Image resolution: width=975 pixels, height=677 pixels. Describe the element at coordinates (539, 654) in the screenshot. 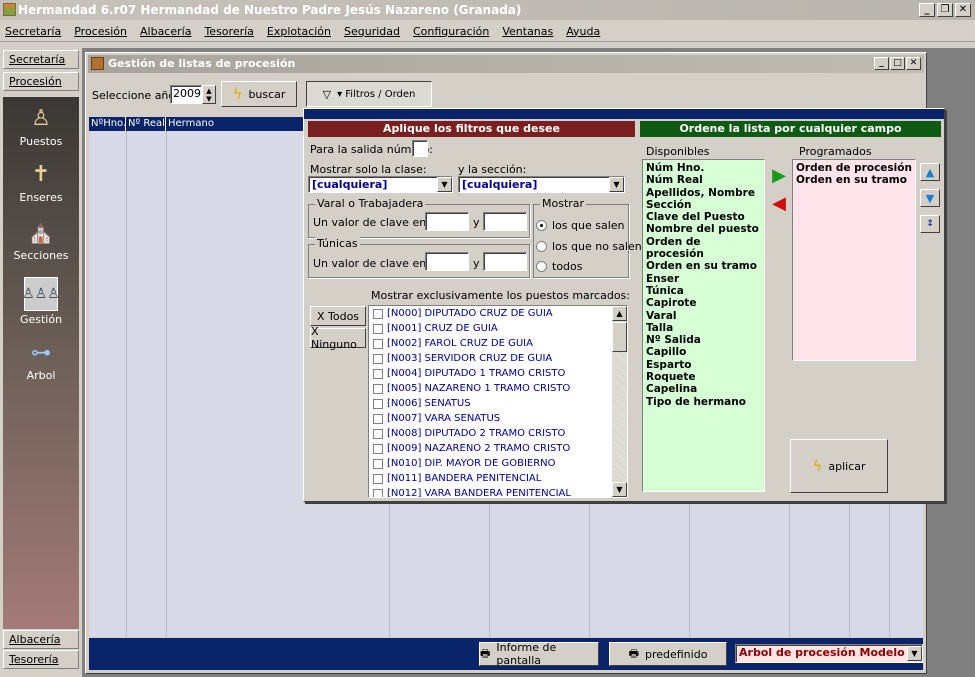

I see `screen-report-button: 🖶 Informe de pantalla` at that location.